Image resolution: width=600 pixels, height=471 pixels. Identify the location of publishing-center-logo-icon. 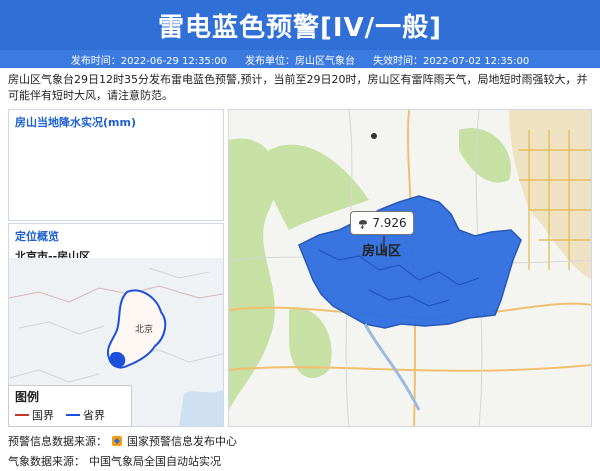
(117, 441).